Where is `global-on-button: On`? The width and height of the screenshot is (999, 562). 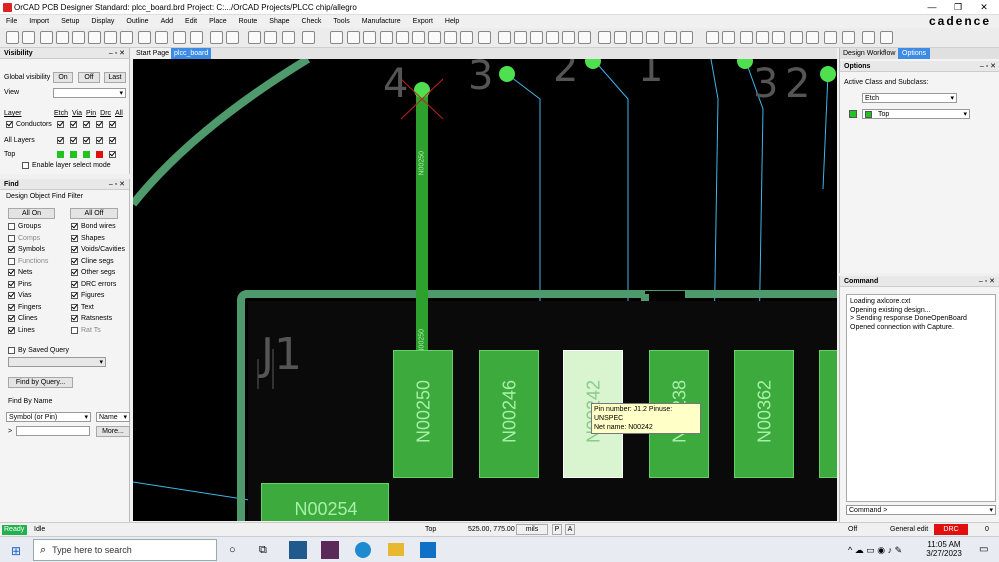 global-on-button: On is located at coordinates (63, 77).